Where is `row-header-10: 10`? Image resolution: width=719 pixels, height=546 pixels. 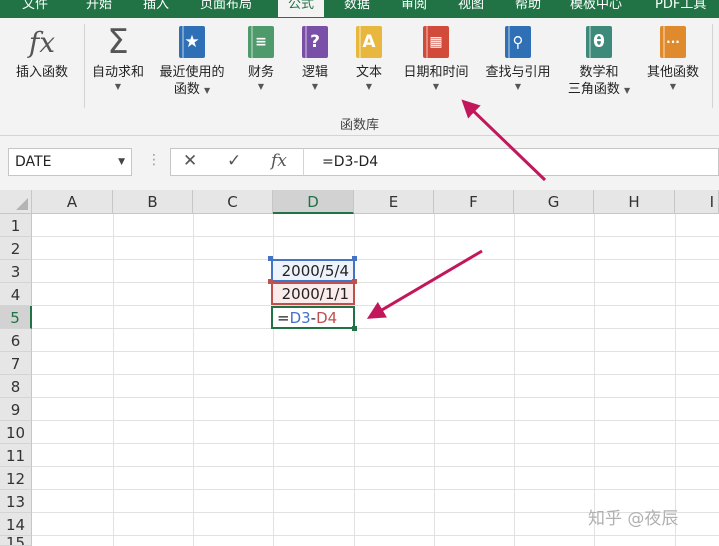
row-header-10: 10 is located at coordinates (16, 432).